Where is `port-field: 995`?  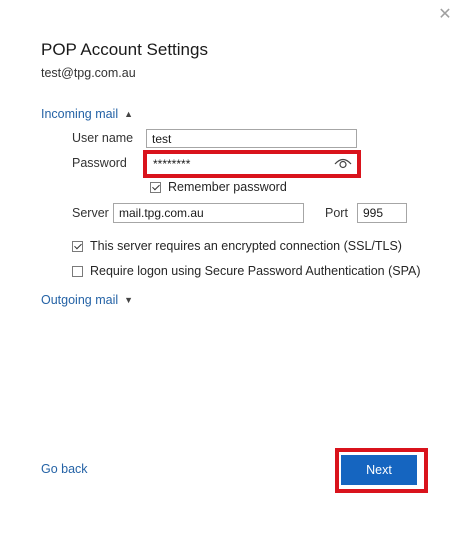
port-field: 995 is located at coordinates (382, 213).